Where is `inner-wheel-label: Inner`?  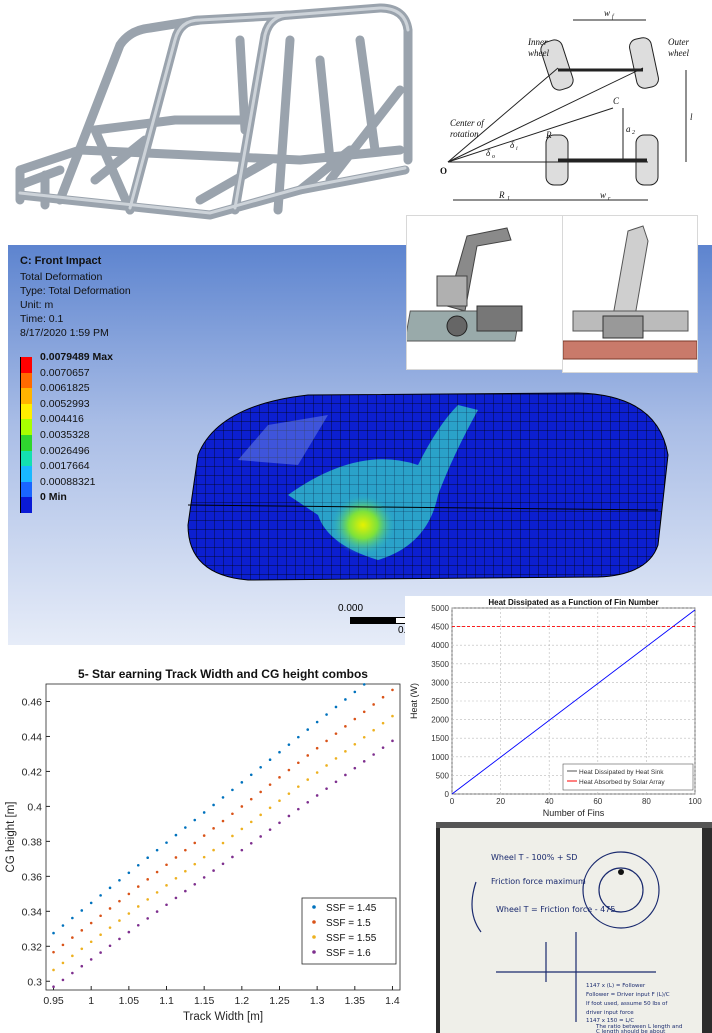
inner-wheel-label: Inner is located at coordinates (537, 42).